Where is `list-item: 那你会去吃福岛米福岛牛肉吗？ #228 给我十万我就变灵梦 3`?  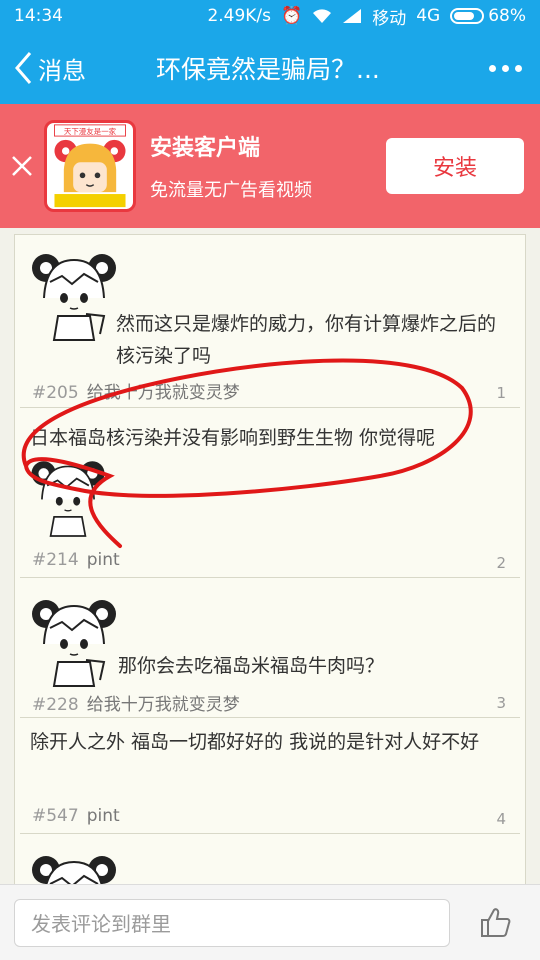 list-item: 那你会去吃福岛米福岛牛肉吗？ #228 给我十万我就变灵梦 3 is located at coordinates (270, 648).